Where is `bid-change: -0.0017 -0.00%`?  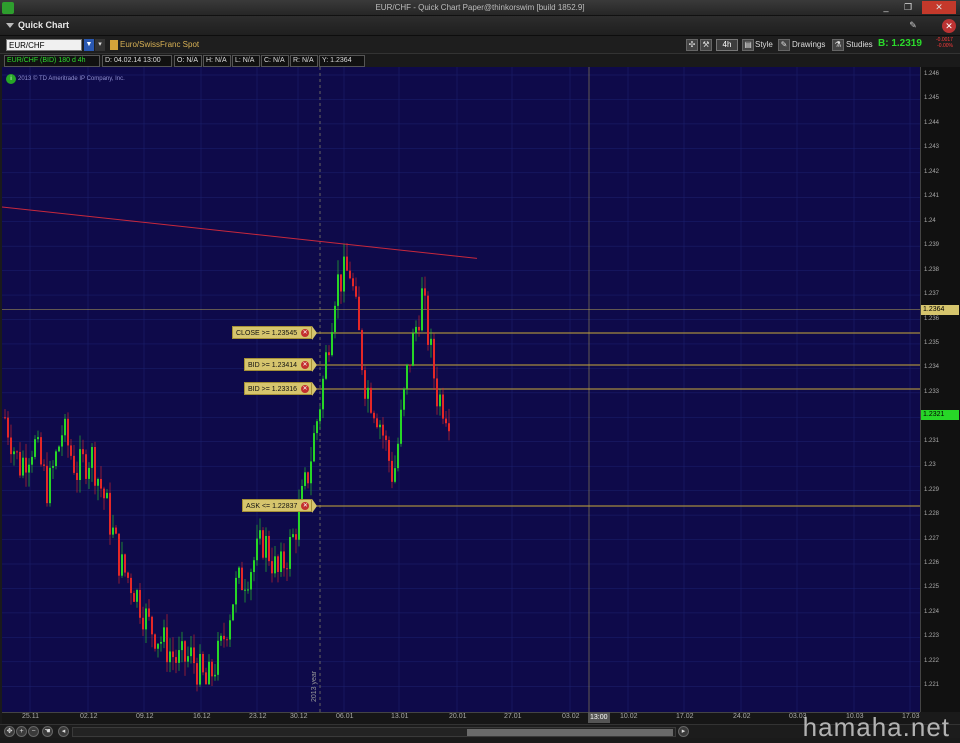
bid-change: -0.0017 -0.00% is located at coordinates (944, 43).